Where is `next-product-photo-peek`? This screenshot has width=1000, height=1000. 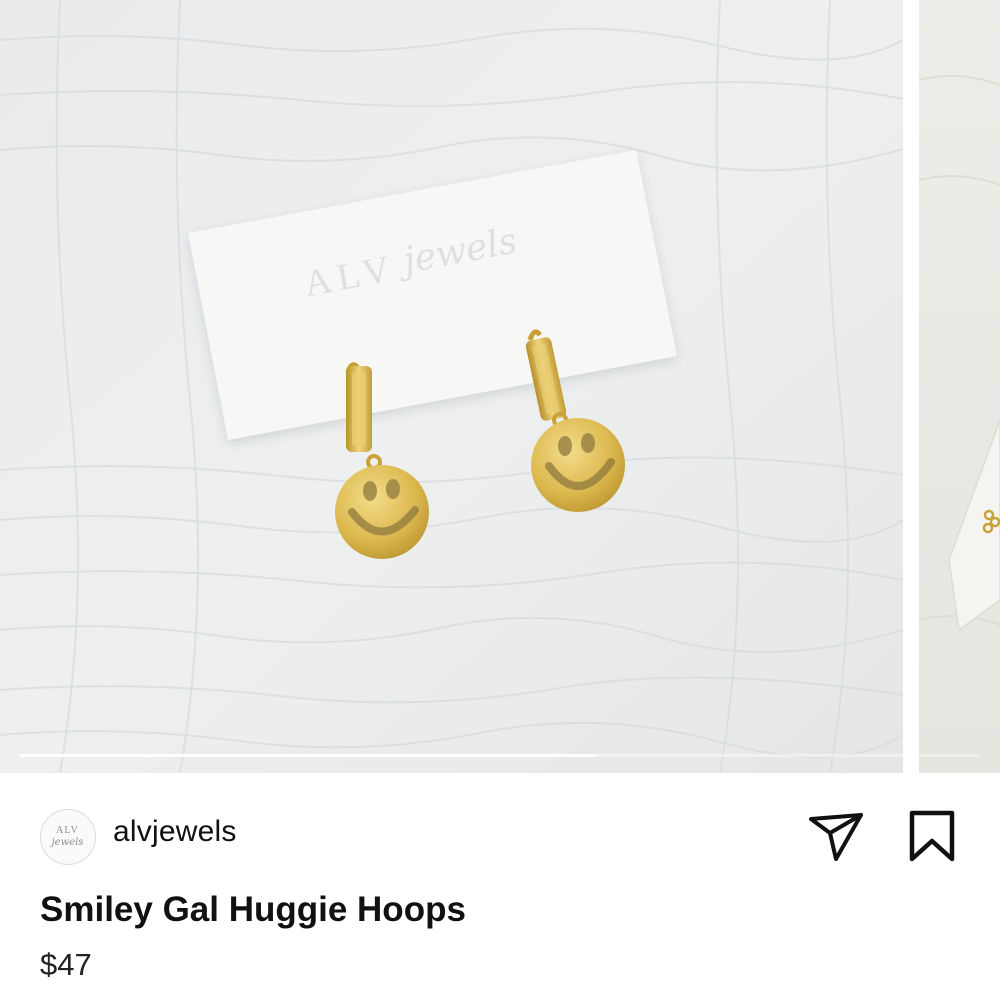
next-product-photo-peek is located at coordinates (959, 386).